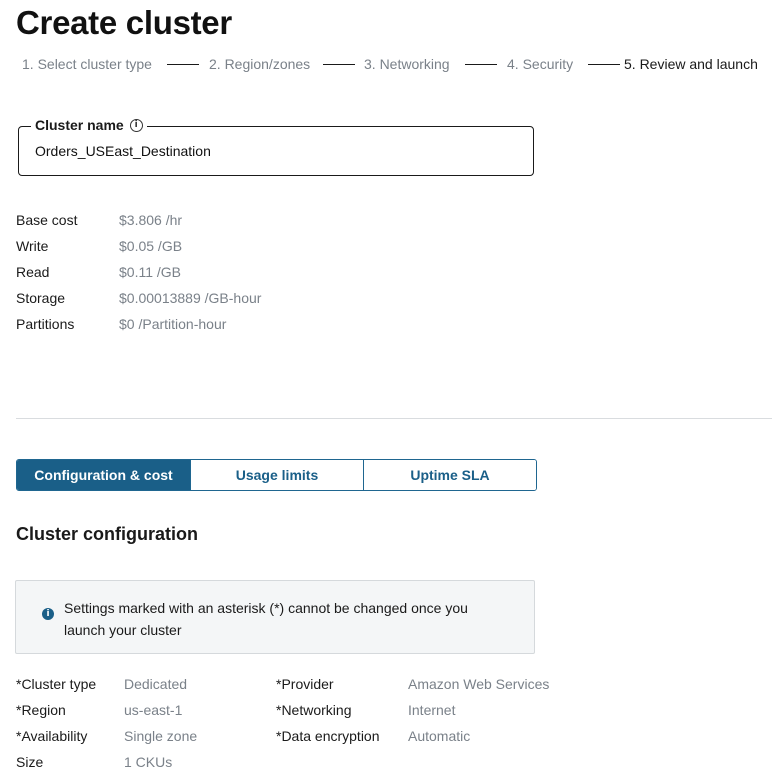  Describe the element at coordinates (104, 475) in the screenshot. I see `tab-configuration-cost: Configuration & cost` at that location.